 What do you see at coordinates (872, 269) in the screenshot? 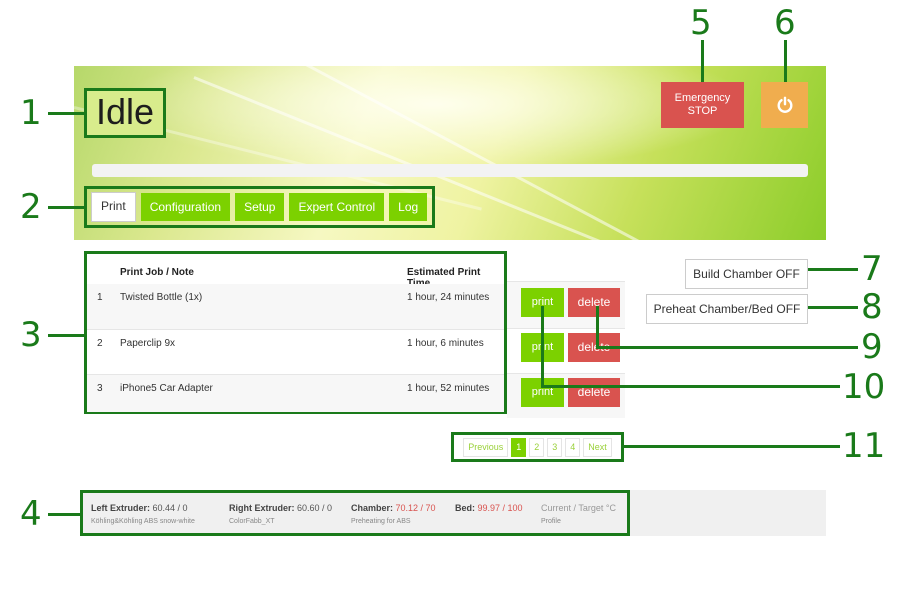
I see `callout-7: 7` at bounding box center [872, 269].